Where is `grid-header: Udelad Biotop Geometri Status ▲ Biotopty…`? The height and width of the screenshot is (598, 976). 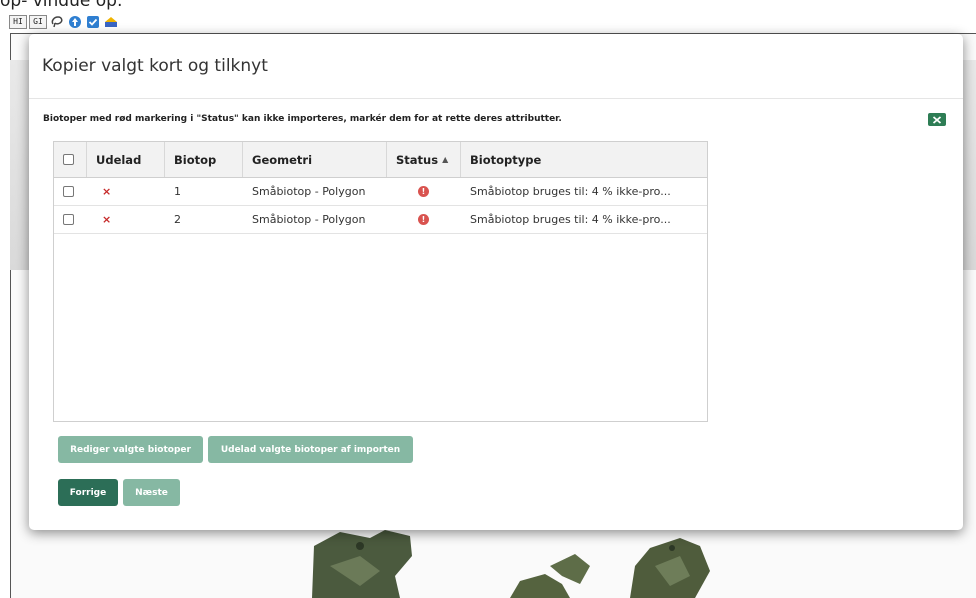
grid-header: Udelad Biotop Geometri Status ▲ Biotopty… is located at coordinates (380, 160).